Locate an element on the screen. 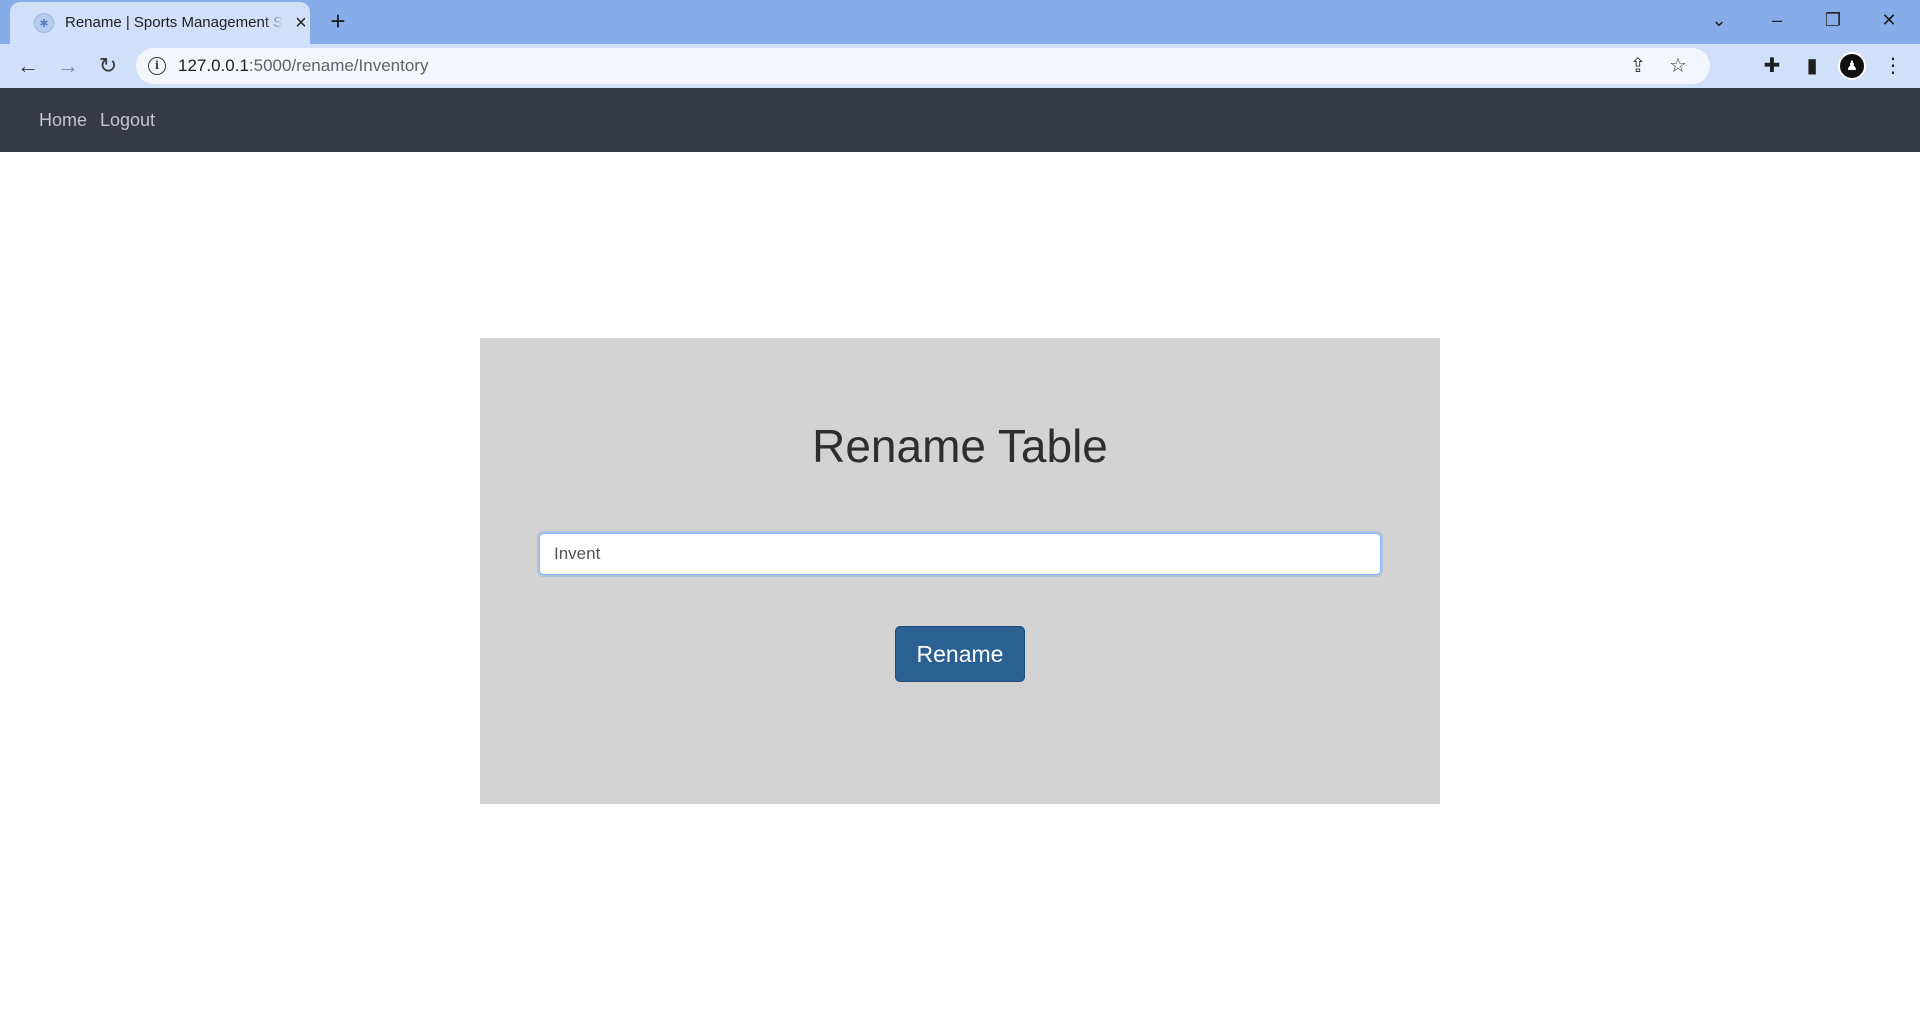 The image size is (1920, 1018). info-icon: i is located at coordinates (157, 66).